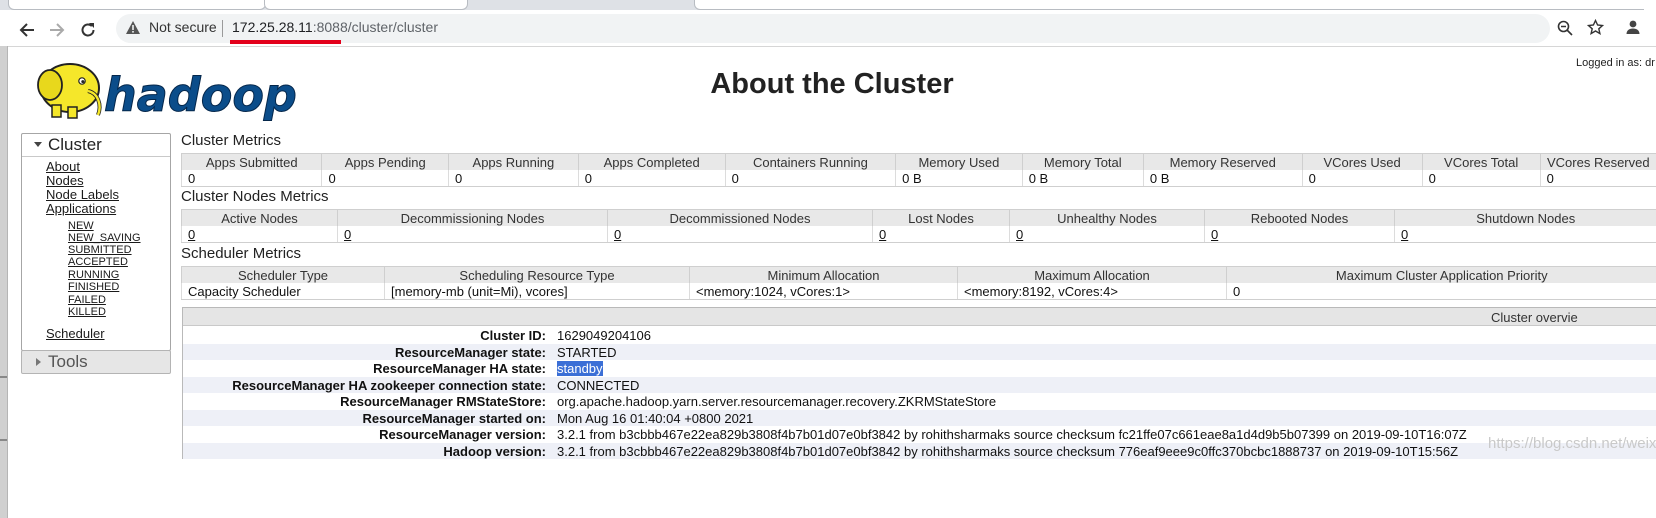 The height and width of the screenshot is (518, 1656). I want to click on column-header: Memory Reserved, so click(1222, 161).